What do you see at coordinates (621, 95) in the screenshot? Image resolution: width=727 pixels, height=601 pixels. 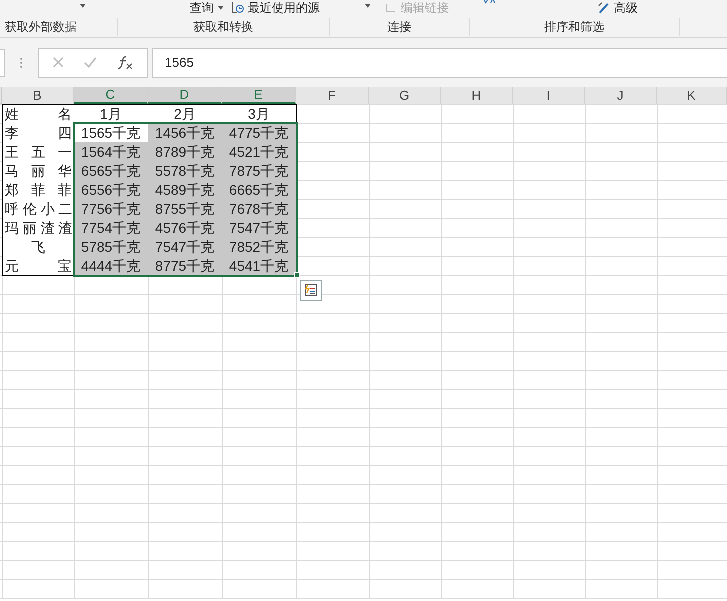 I see `column-header: J` at bounding box center [621, 95].